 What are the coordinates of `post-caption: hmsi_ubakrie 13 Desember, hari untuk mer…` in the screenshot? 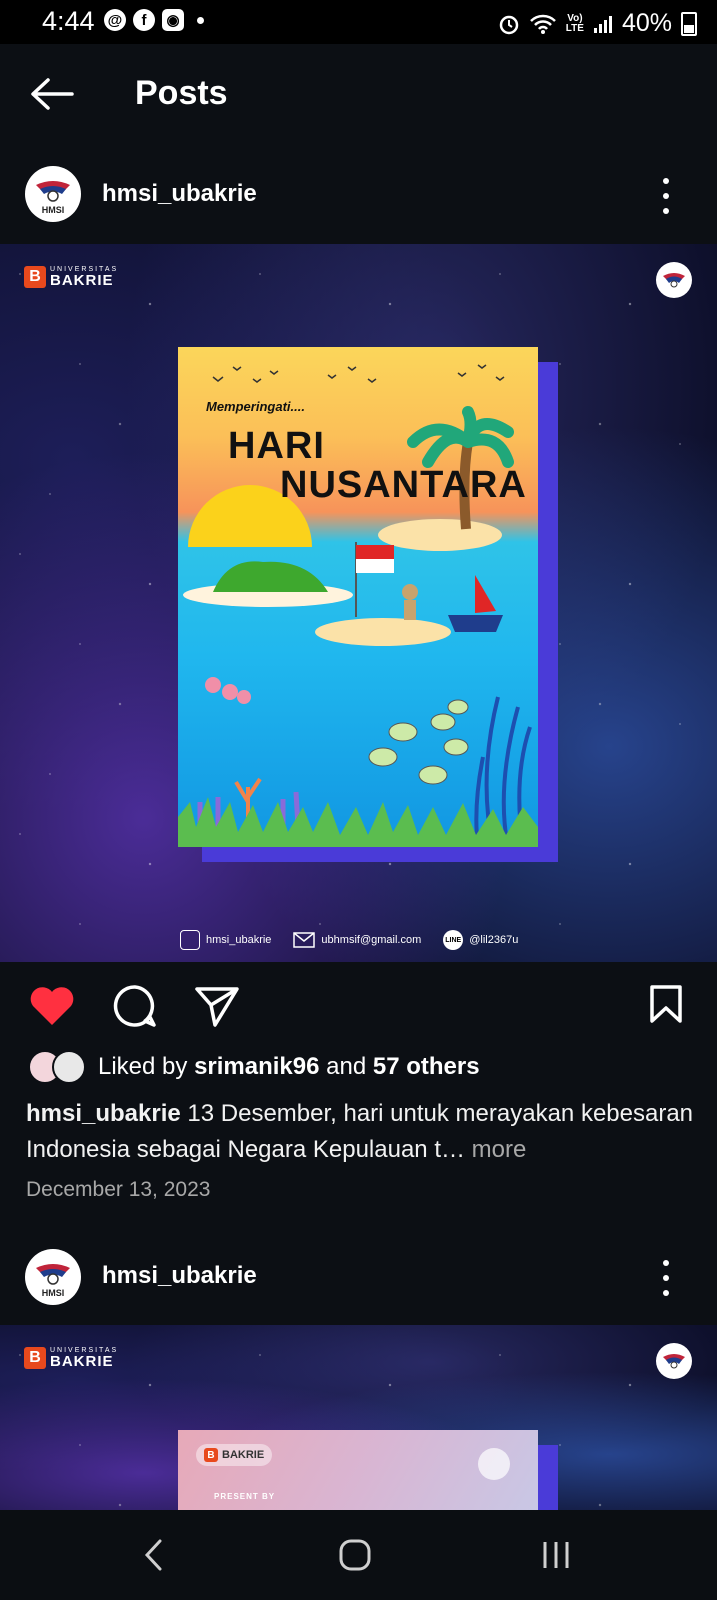 It's located at (361, 1132).